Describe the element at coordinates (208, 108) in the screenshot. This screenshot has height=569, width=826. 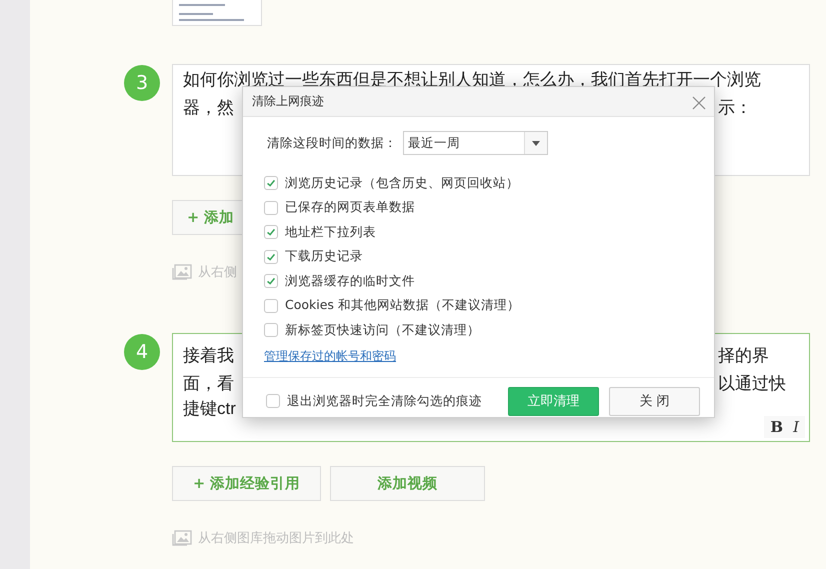
I see `step-text: 器，然` at that location.